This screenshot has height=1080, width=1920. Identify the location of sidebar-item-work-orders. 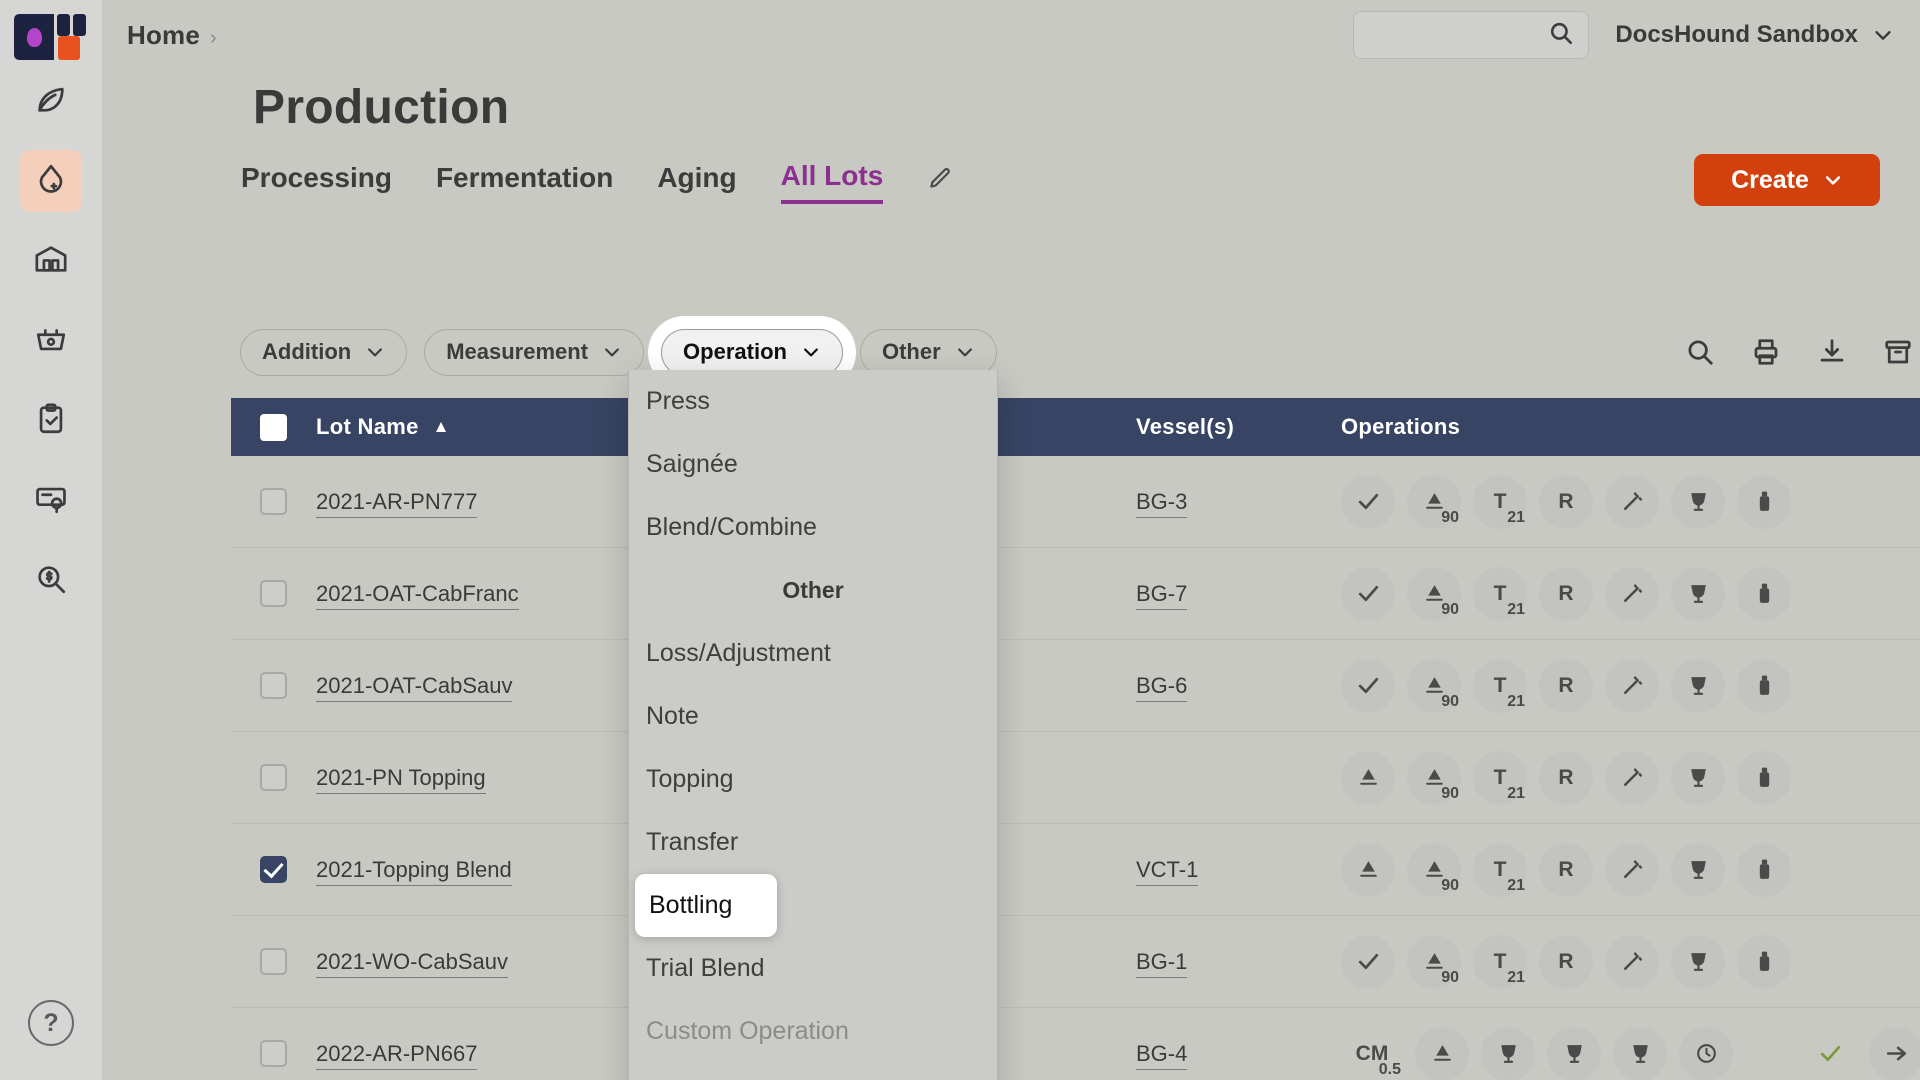
(51, 421).